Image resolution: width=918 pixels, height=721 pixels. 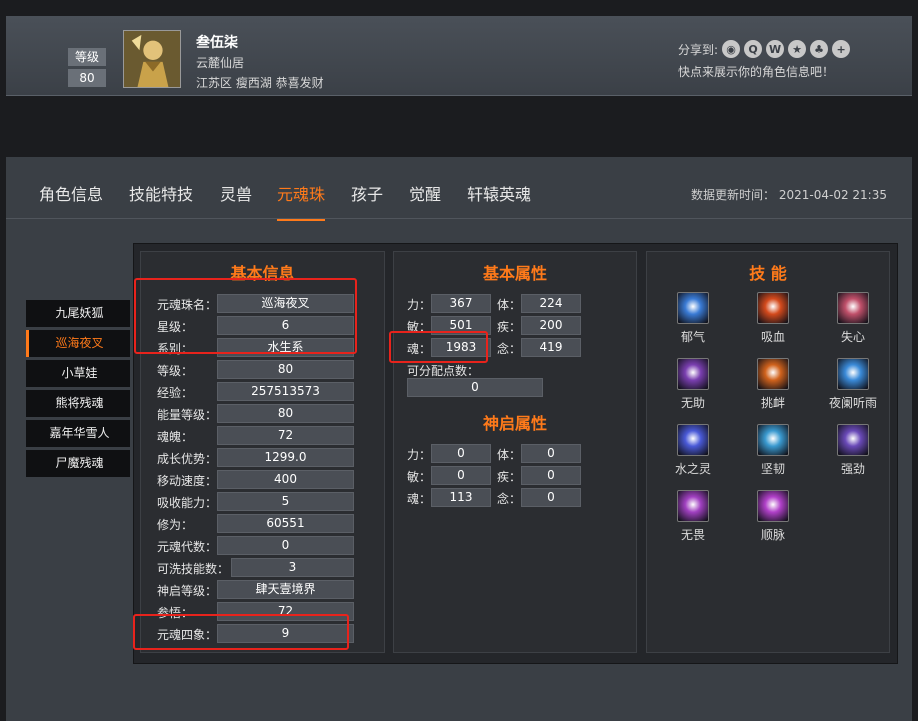 I want to click on basic-info-value: 肆天壹境界, so click(x=285, y=589).